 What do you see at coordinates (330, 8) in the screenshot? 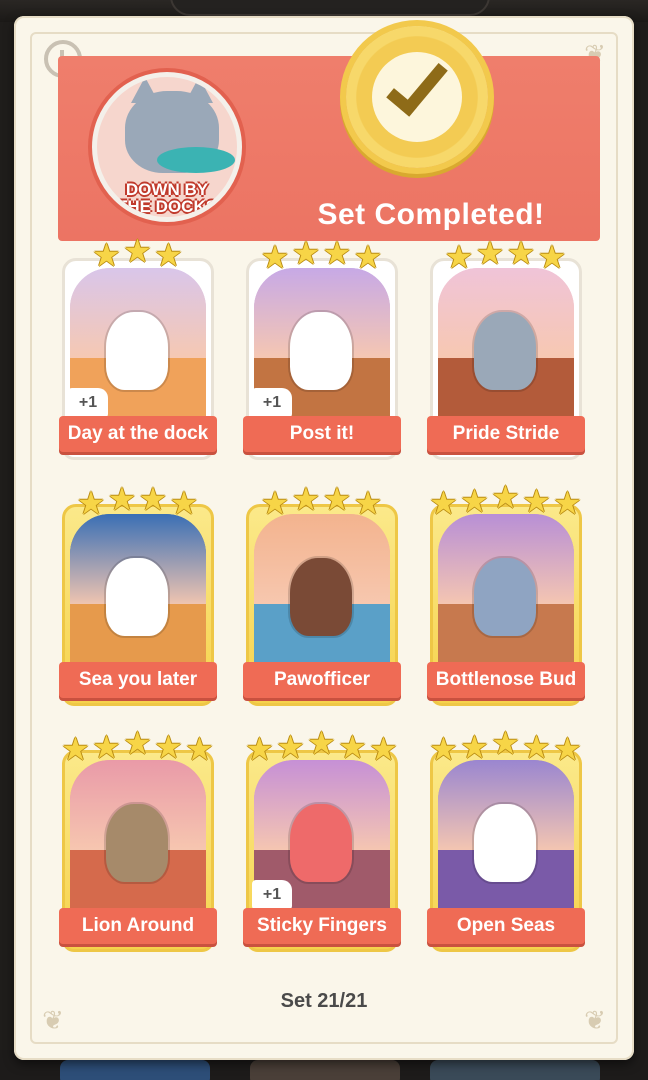
I see `background-title-decoration` at bounding box center [330, 8].